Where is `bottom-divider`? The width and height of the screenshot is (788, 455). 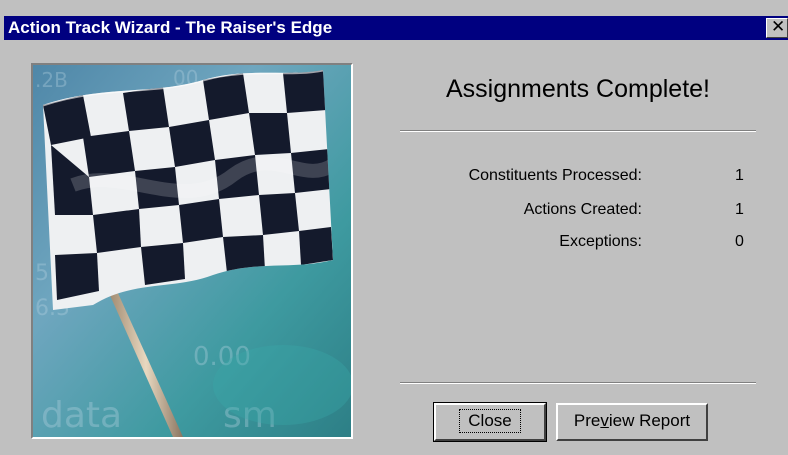
bottom-divider is located at coordinates (578, 383).